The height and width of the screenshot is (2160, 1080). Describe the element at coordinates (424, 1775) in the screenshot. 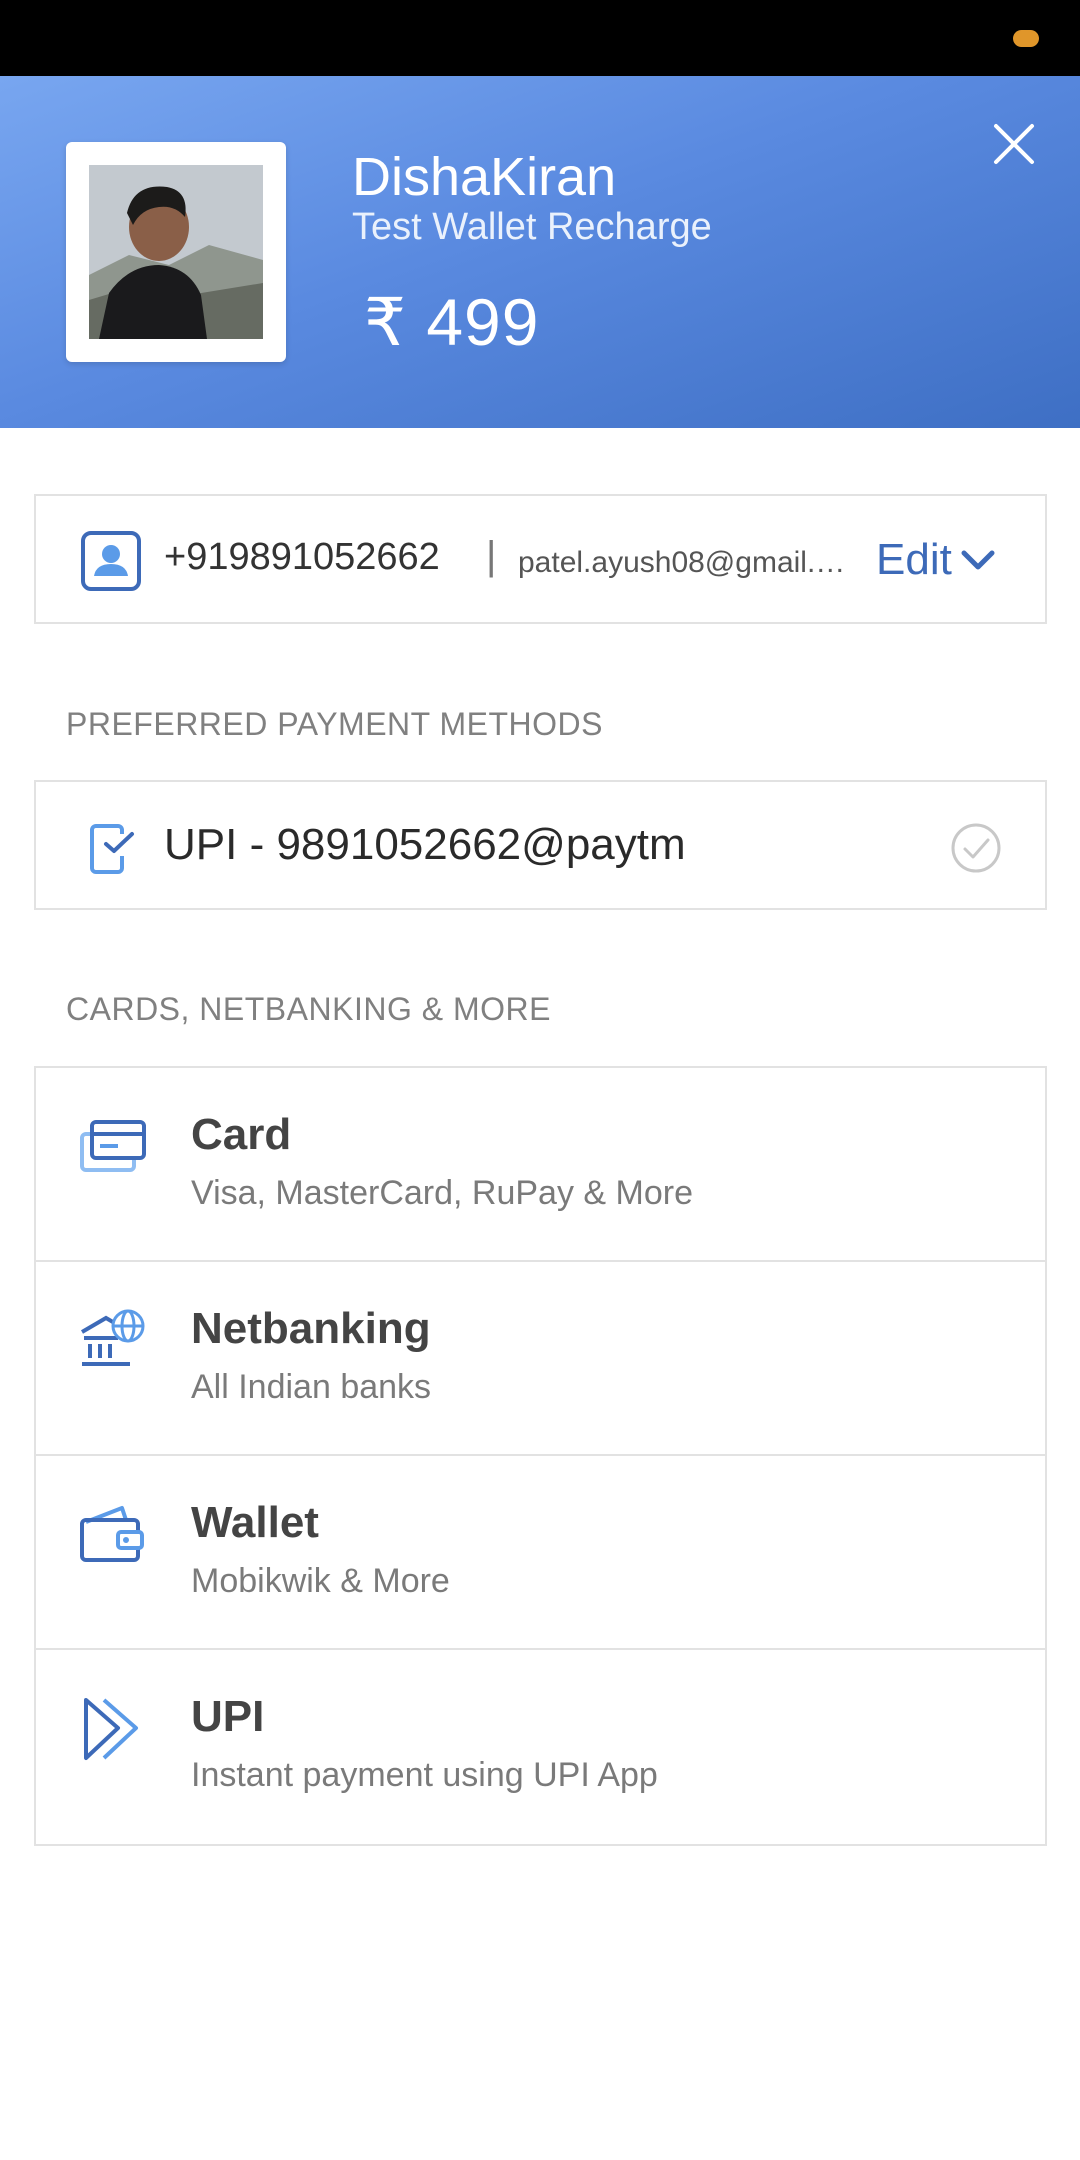

I see `method-subtitle: Instant payment using UPI App` at that location.